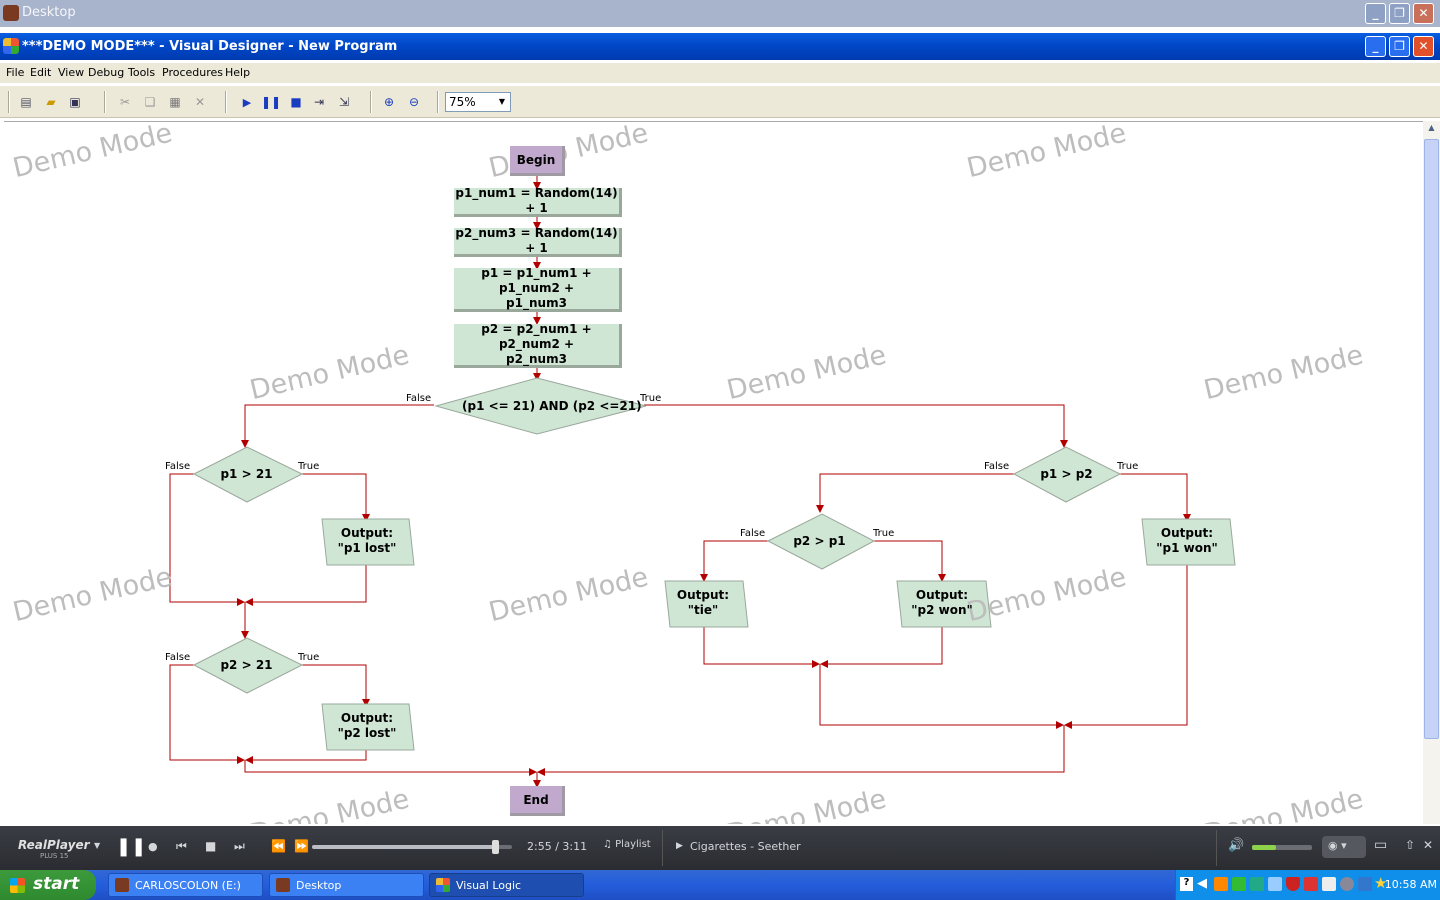 The width and height of the screenshot is (1440, 900). What do you see at coordinates (344, 102) in the screenshot?
I see `step-over-icon: ⇲` at bounding box center [344, 102].